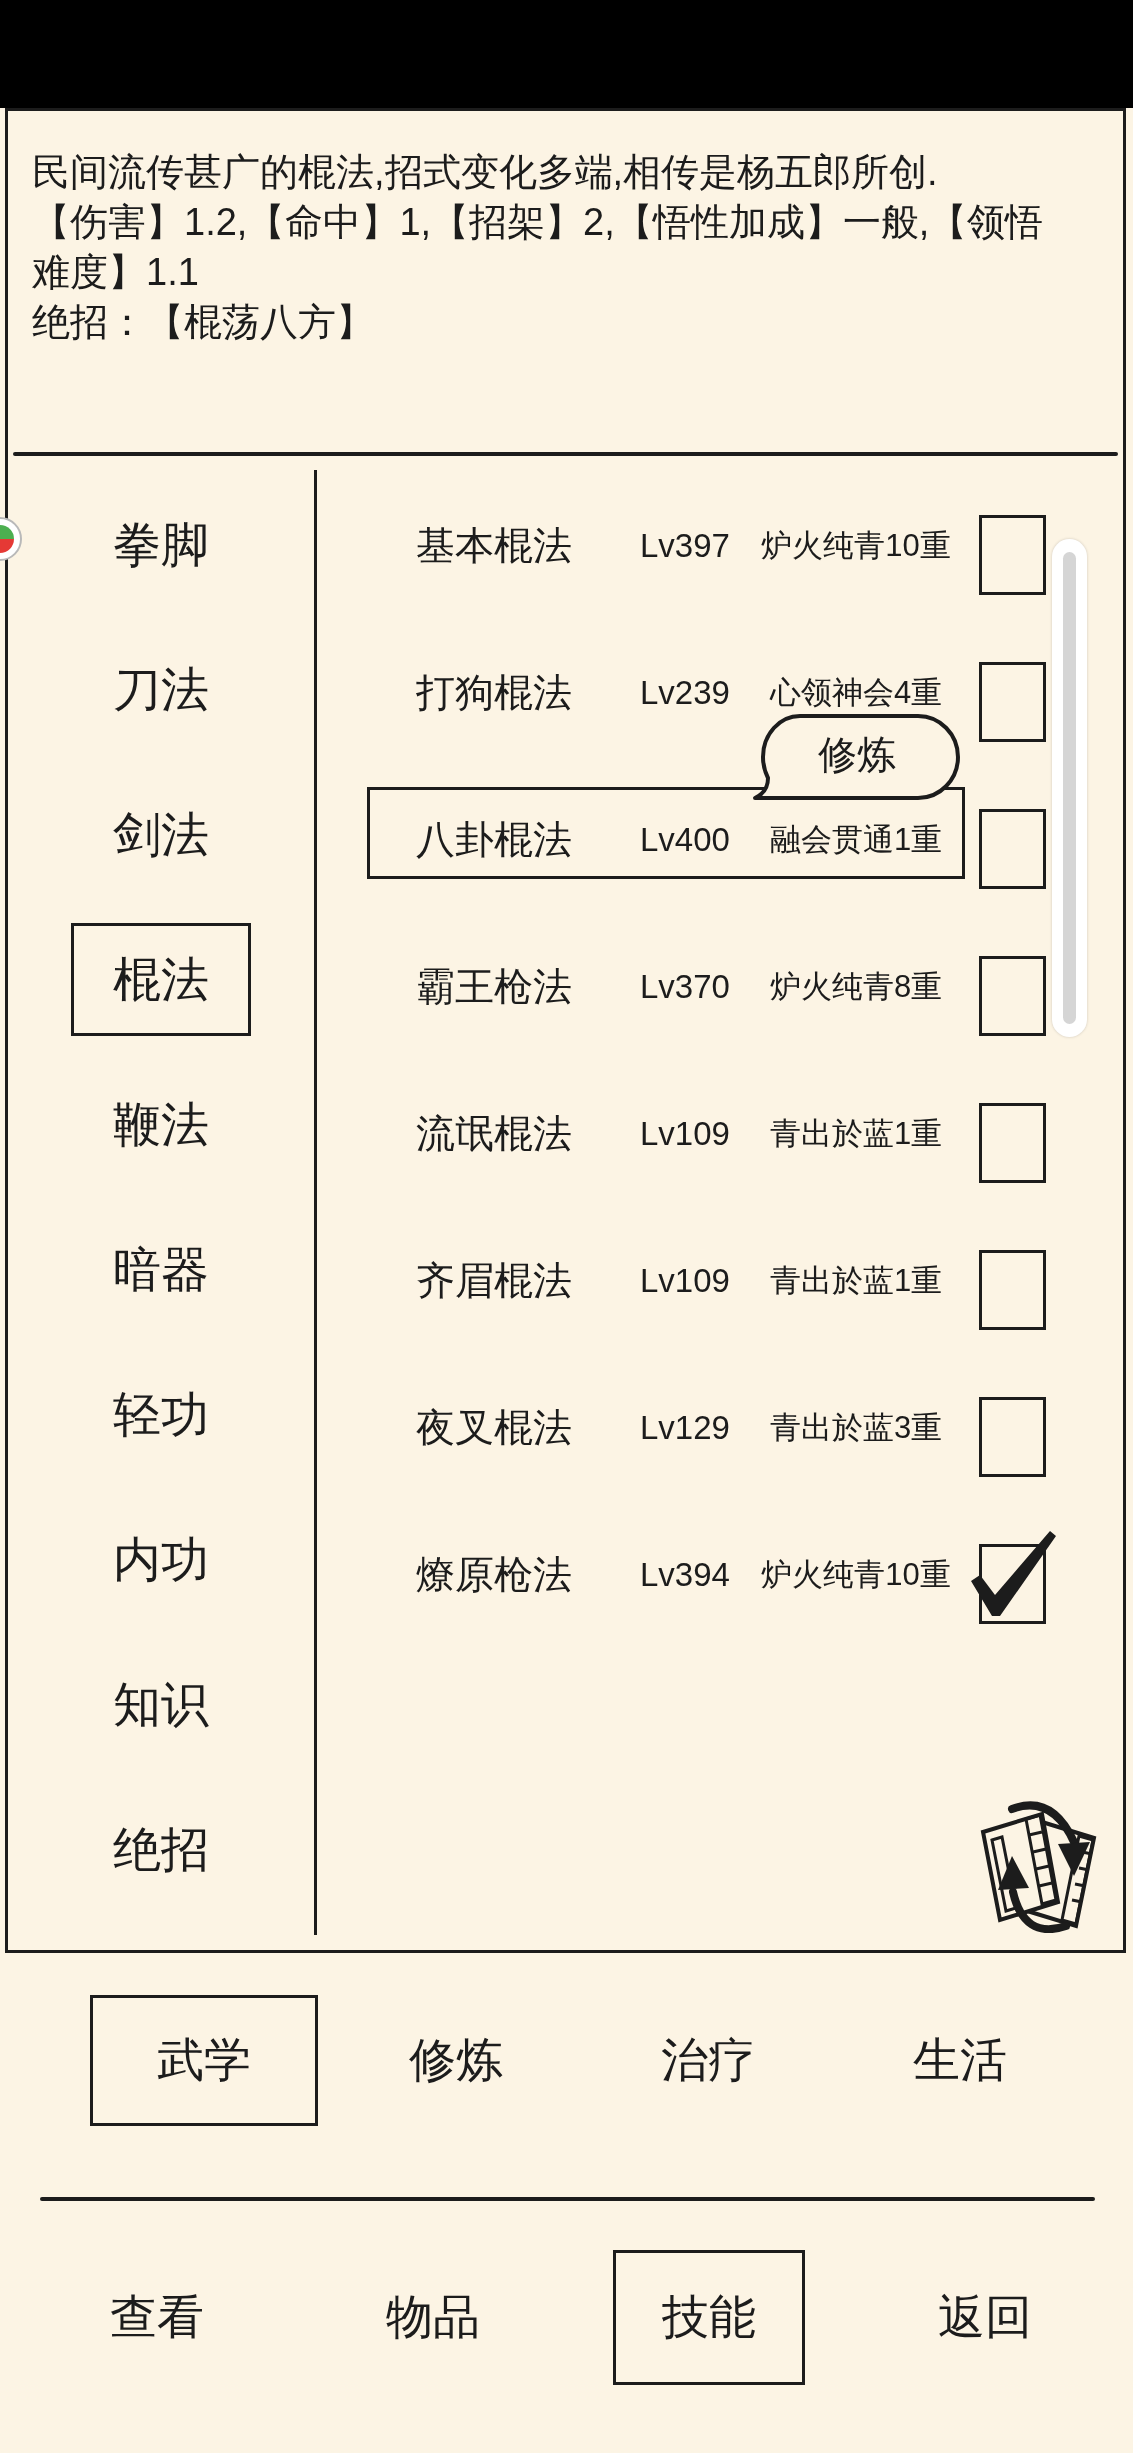 The height and width of the screenshot is (2453, 1133). Describe the element at coordinates (856, 692) in the screenshot. I see `skill-rank: 心领神会4重` at that location.